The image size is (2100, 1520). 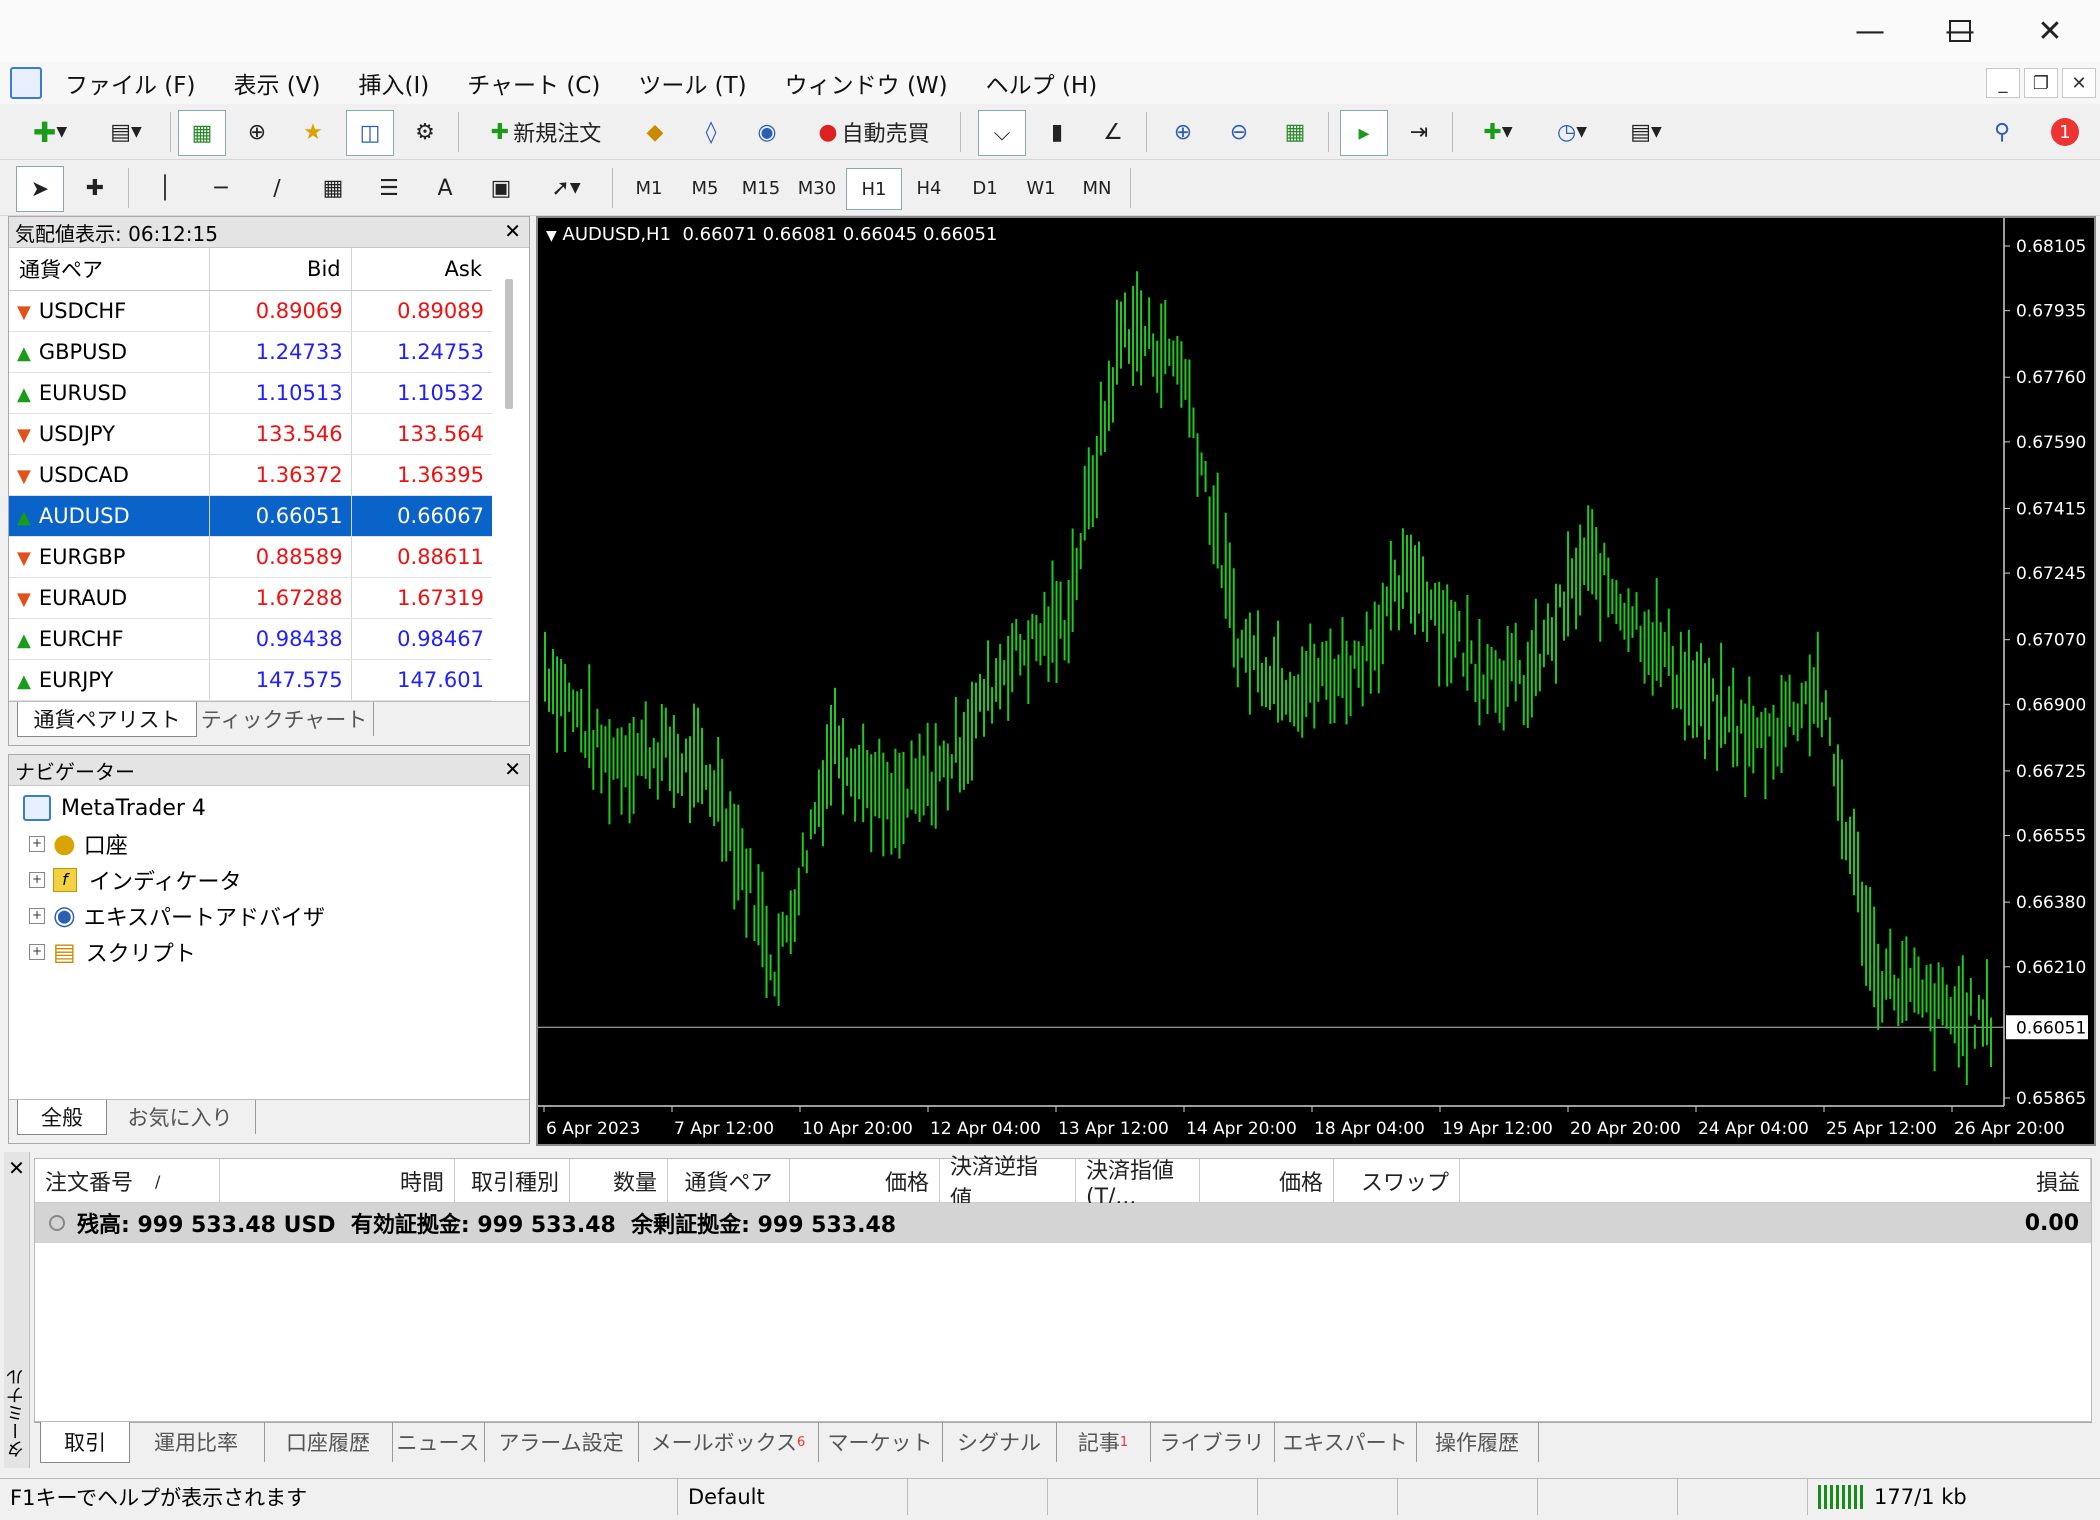 I want to click on new-chart-button: ✚ ▼, so click(x=50, y=132).